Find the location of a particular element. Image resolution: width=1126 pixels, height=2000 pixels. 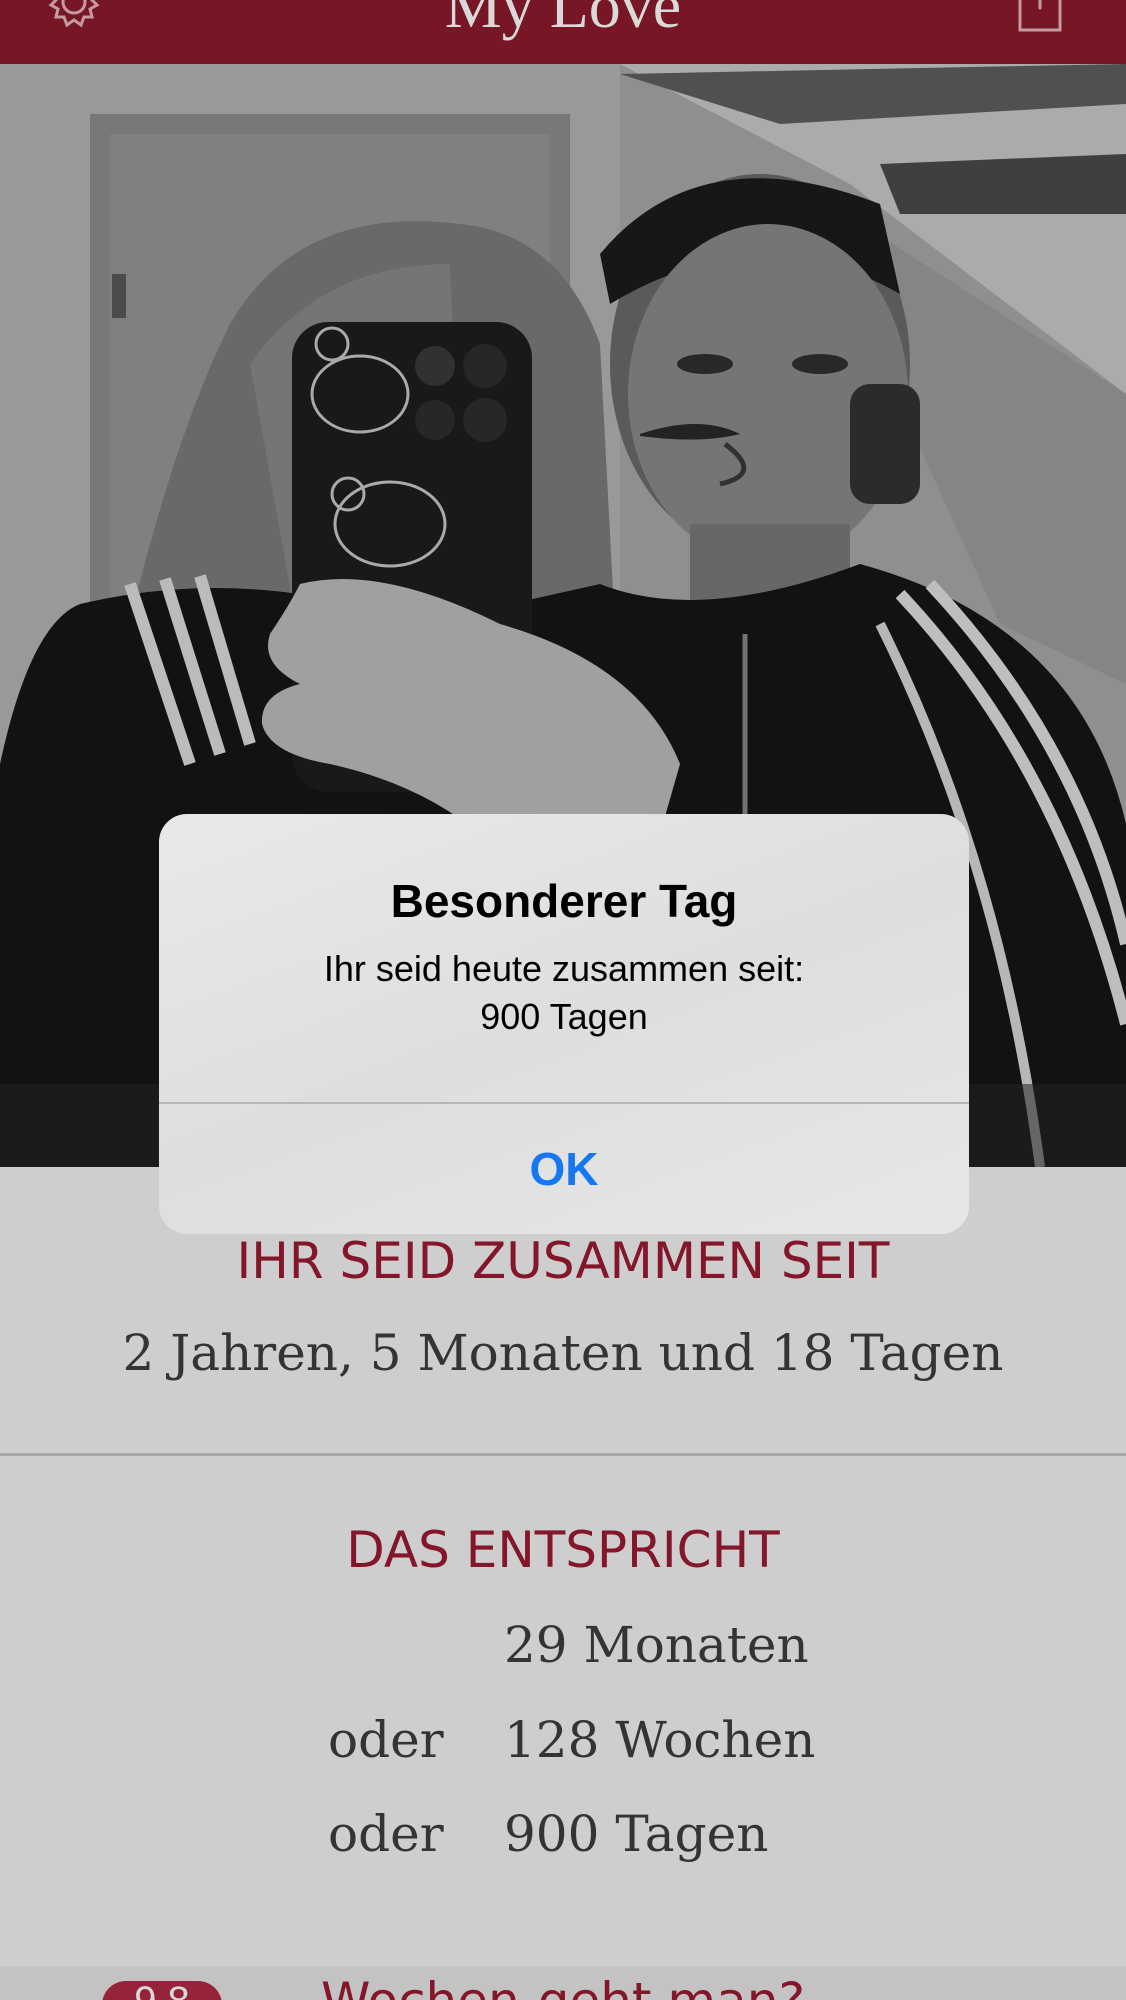

ok-button: OK is located at coordinates (564, 1169).